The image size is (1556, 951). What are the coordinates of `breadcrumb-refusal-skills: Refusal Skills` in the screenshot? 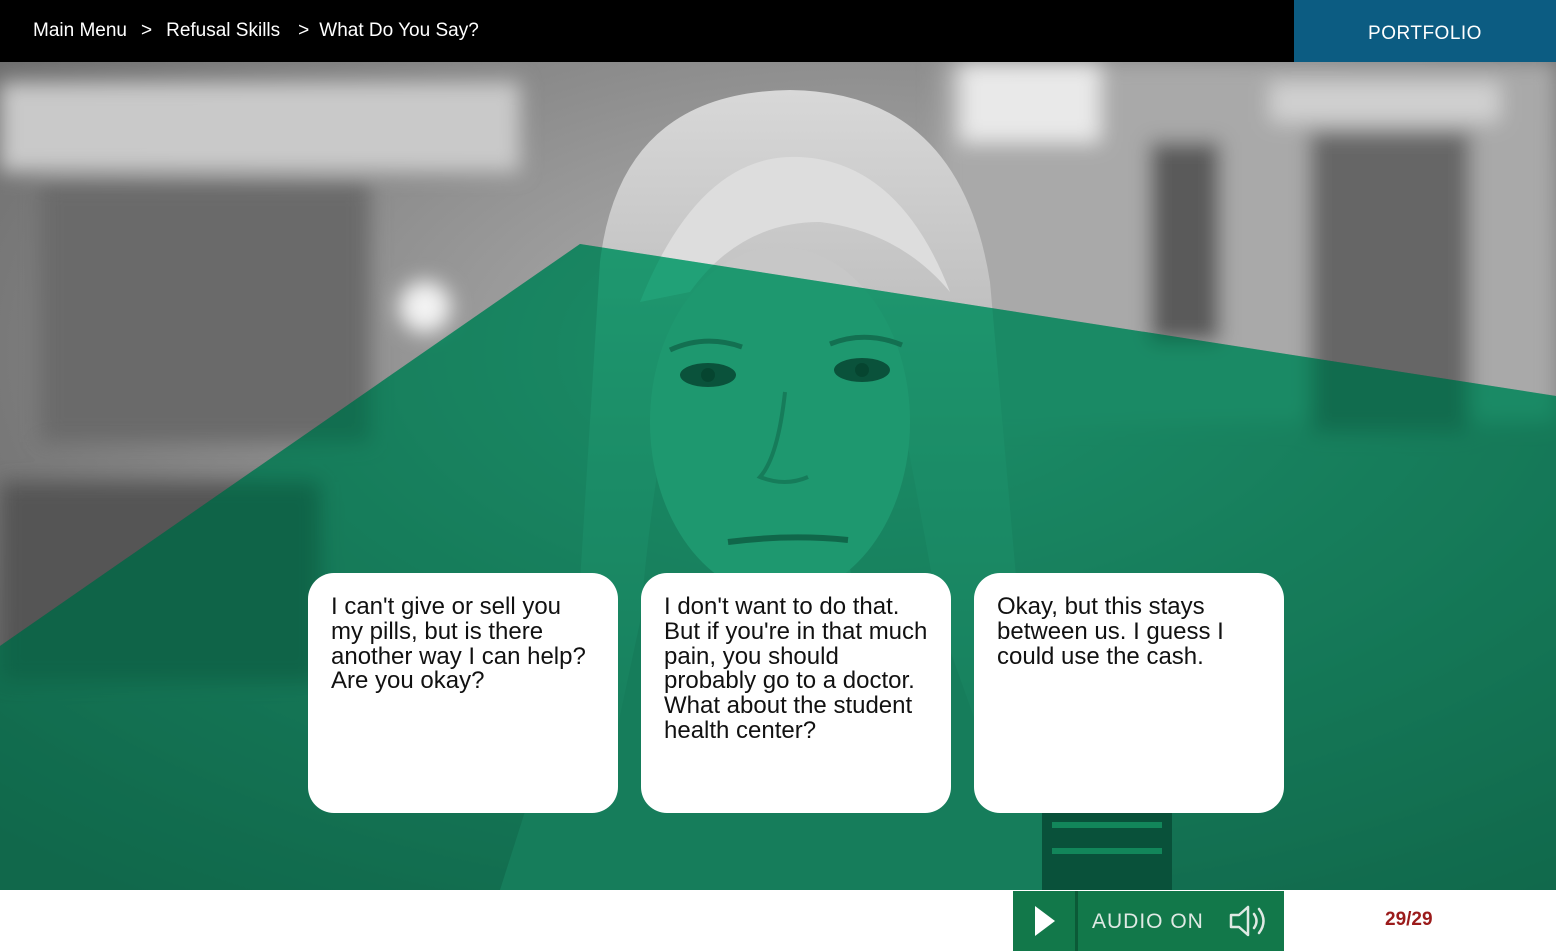 It's located at (223, 31).